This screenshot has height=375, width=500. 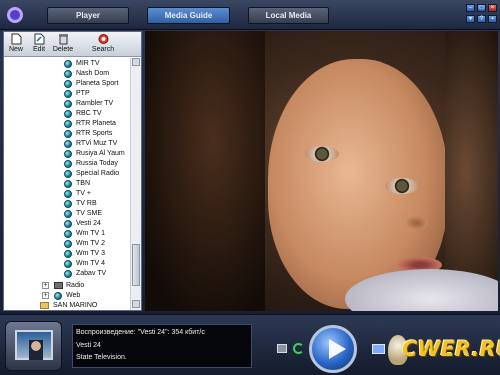 I want to click on channel-item: TV +, so click(x=67, y=194).